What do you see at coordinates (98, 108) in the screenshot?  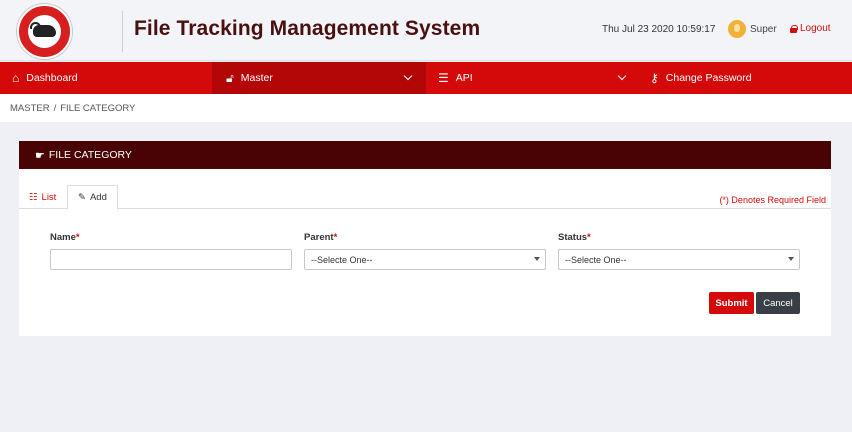 I see `breadcrumb-current: FILE CATEGORY` at bounding box center [98, 108].